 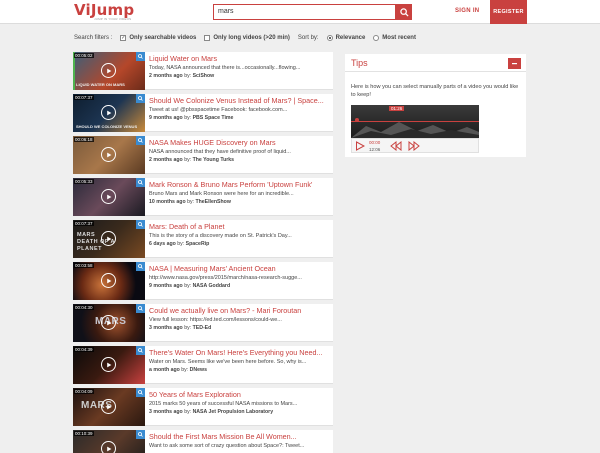 I want to click on rewind-icon, so click(x=396, y=146).